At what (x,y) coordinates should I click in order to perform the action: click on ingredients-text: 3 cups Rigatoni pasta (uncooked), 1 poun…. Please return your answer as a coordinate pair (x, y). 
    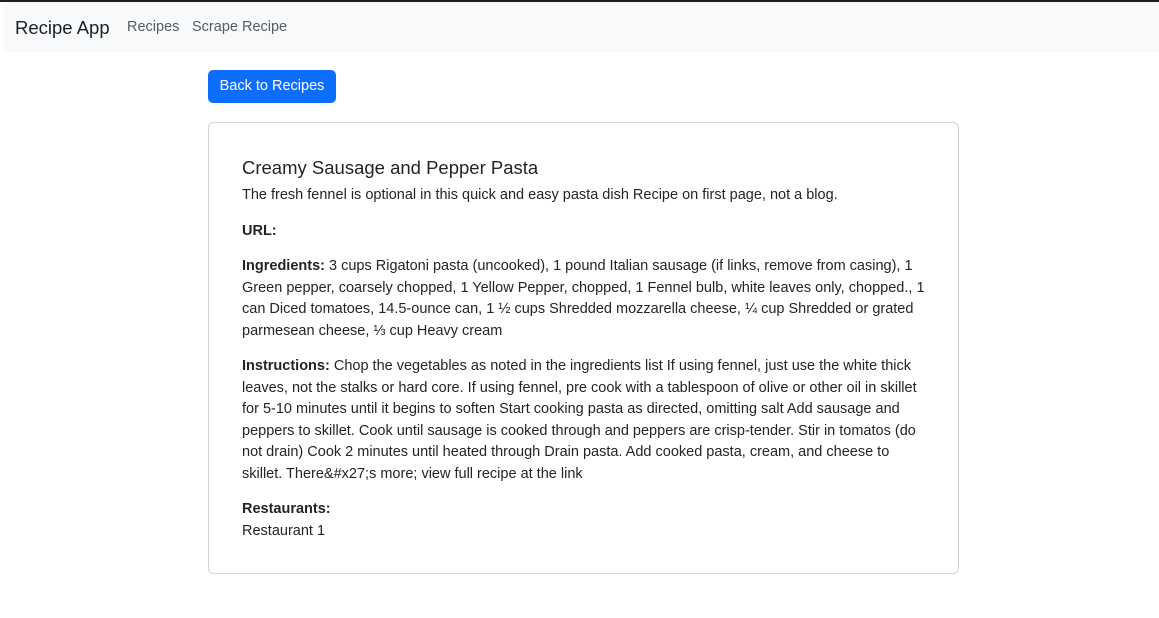
    Looking at the image, I should click on (583, 298).